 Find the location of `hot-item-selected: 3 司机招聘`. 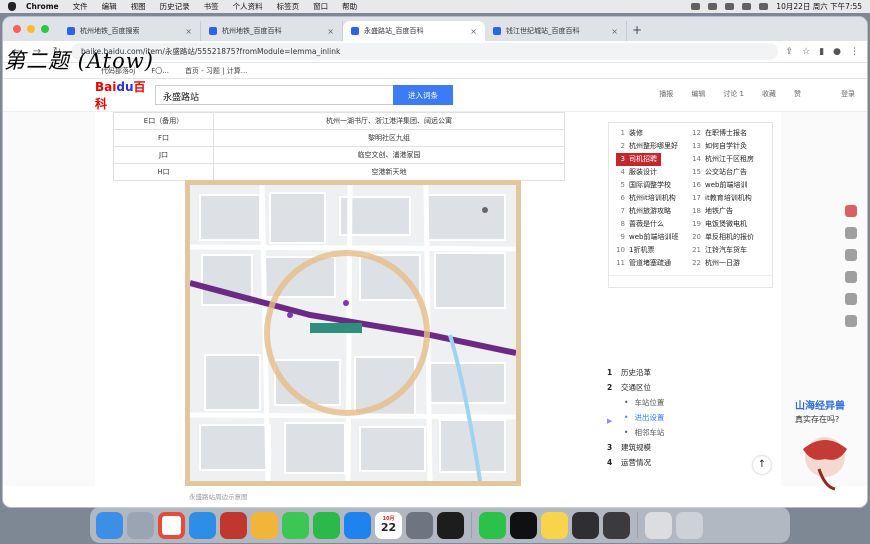

hot-item-selected: 3 司机招聘 is located at coordinates (638, 159).